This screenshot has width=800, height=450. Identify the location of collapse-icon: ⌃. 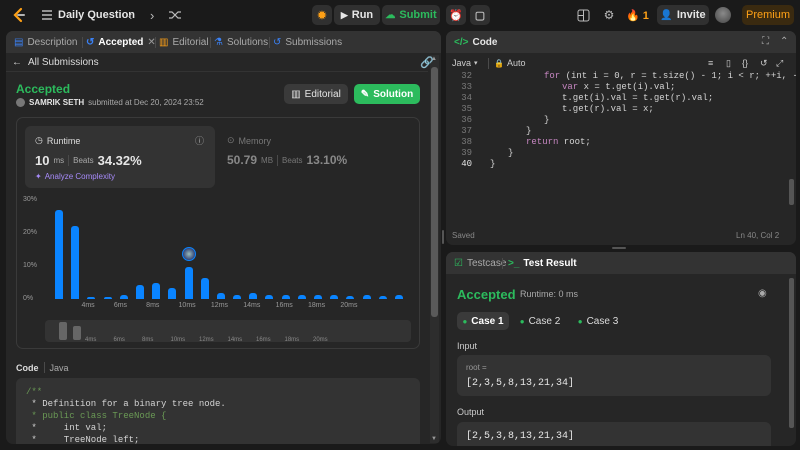
(784, 41).